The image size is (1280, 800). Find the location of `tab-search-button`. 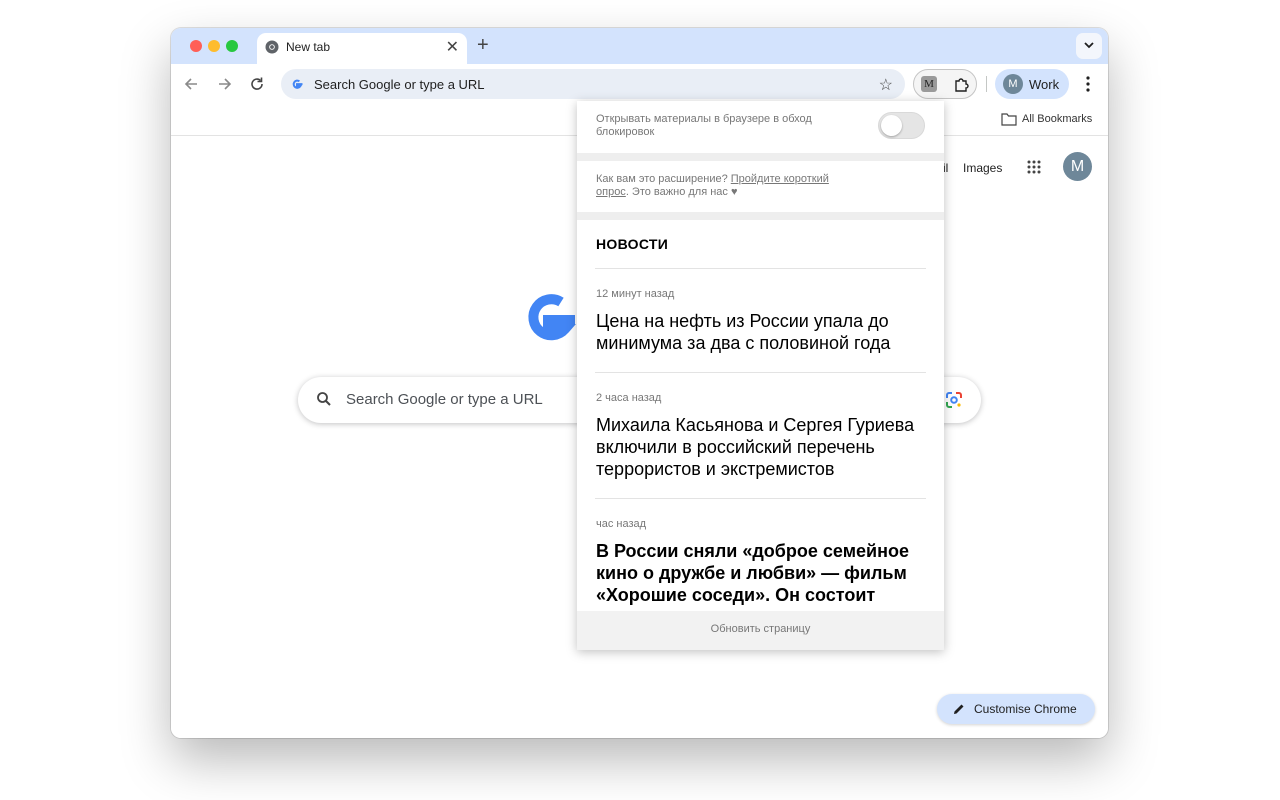

tab-search-button is located at coordinates (1089, 46).